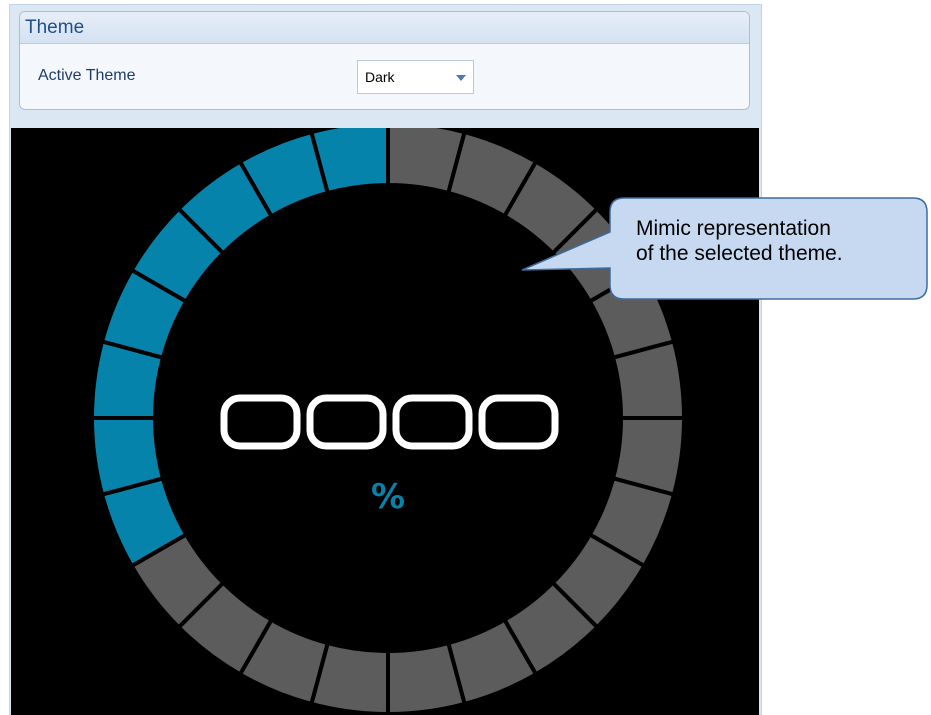 This screenshot has width=931, height=715. What do you see at coordinates (127, 457) in the screenshot?
I see `gauge-segment-active` at bounding box center [127, 457].